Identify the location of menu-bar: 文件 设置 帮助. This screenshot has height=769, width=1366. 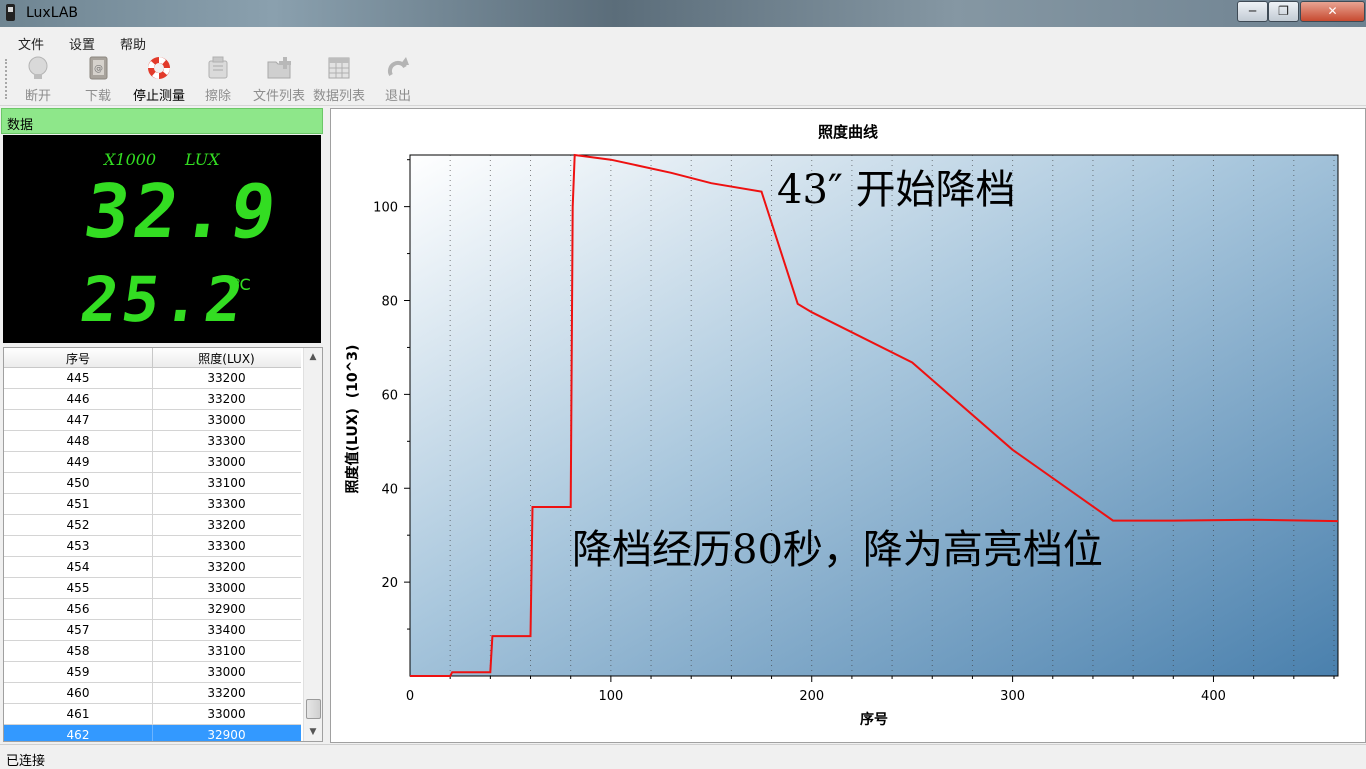
(683, 40).